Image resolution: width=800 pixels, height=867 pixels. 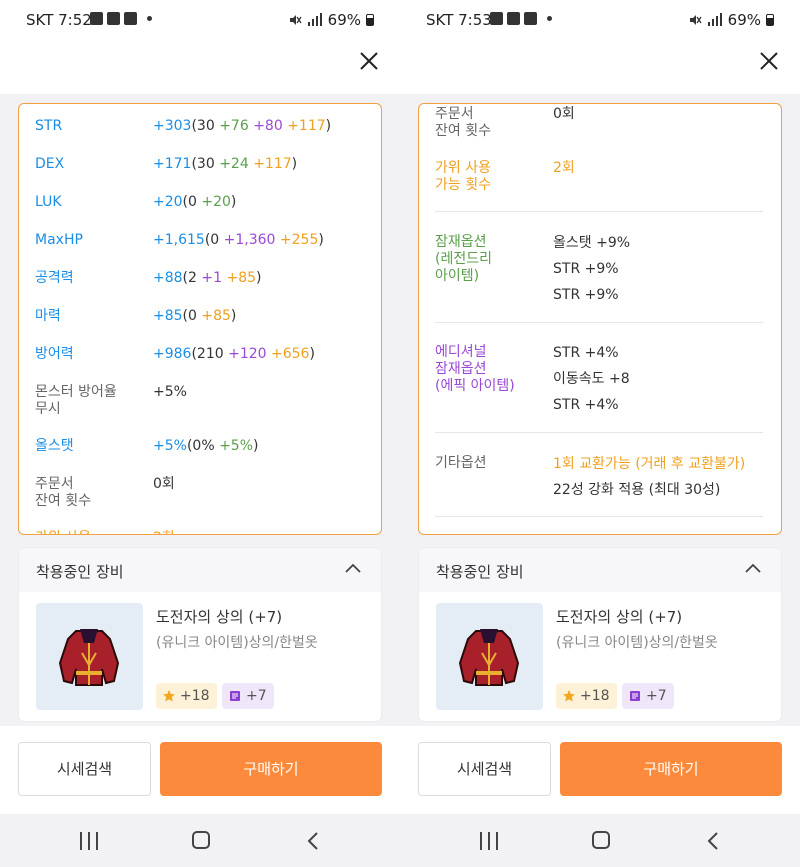 What do you see at coordinates (599, 432) in the screenshot?
I see `divider` at bounding box center [599, 432].